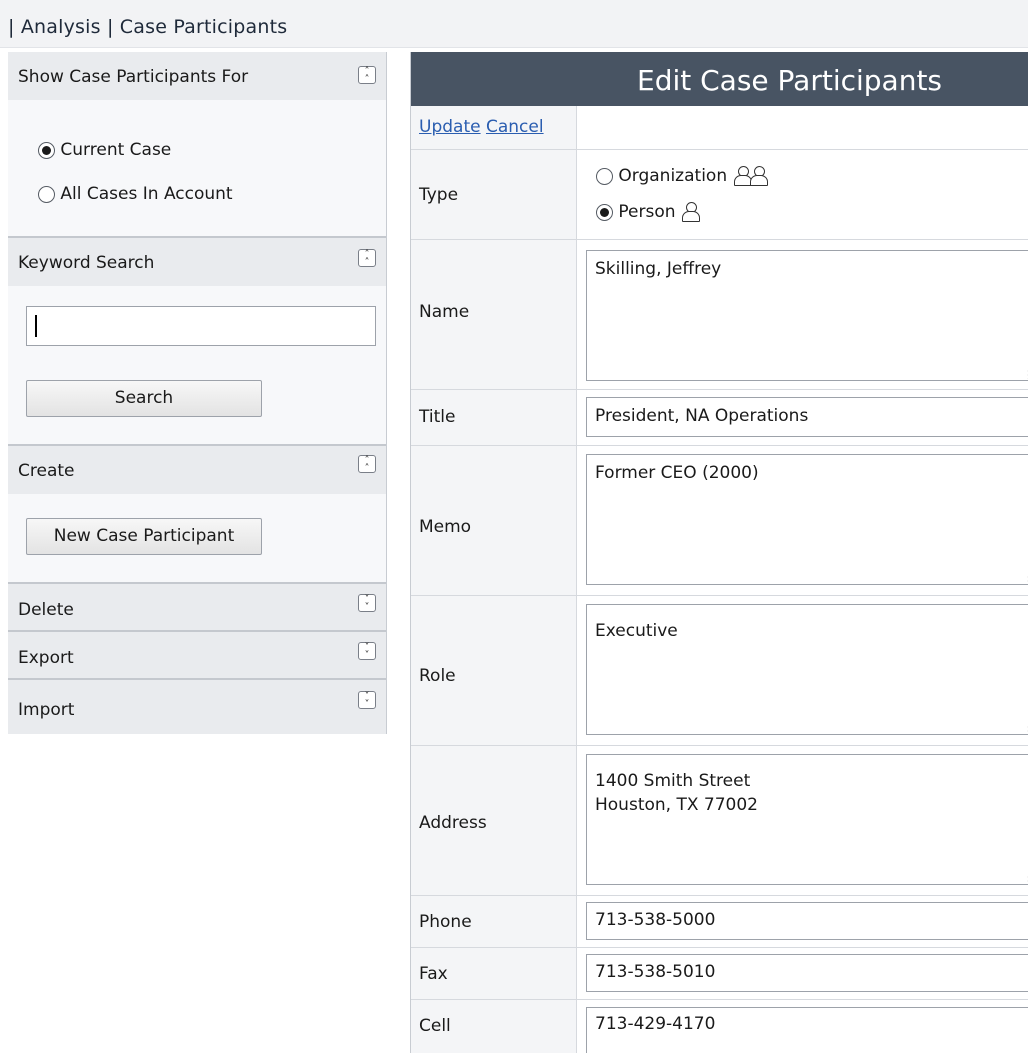 This screenshot has width=1028, height=1053. What do you see at coordinates (86, 263) in the screenshot?
I see `section-title: Keyword Search` at bounding box center [86, 263].